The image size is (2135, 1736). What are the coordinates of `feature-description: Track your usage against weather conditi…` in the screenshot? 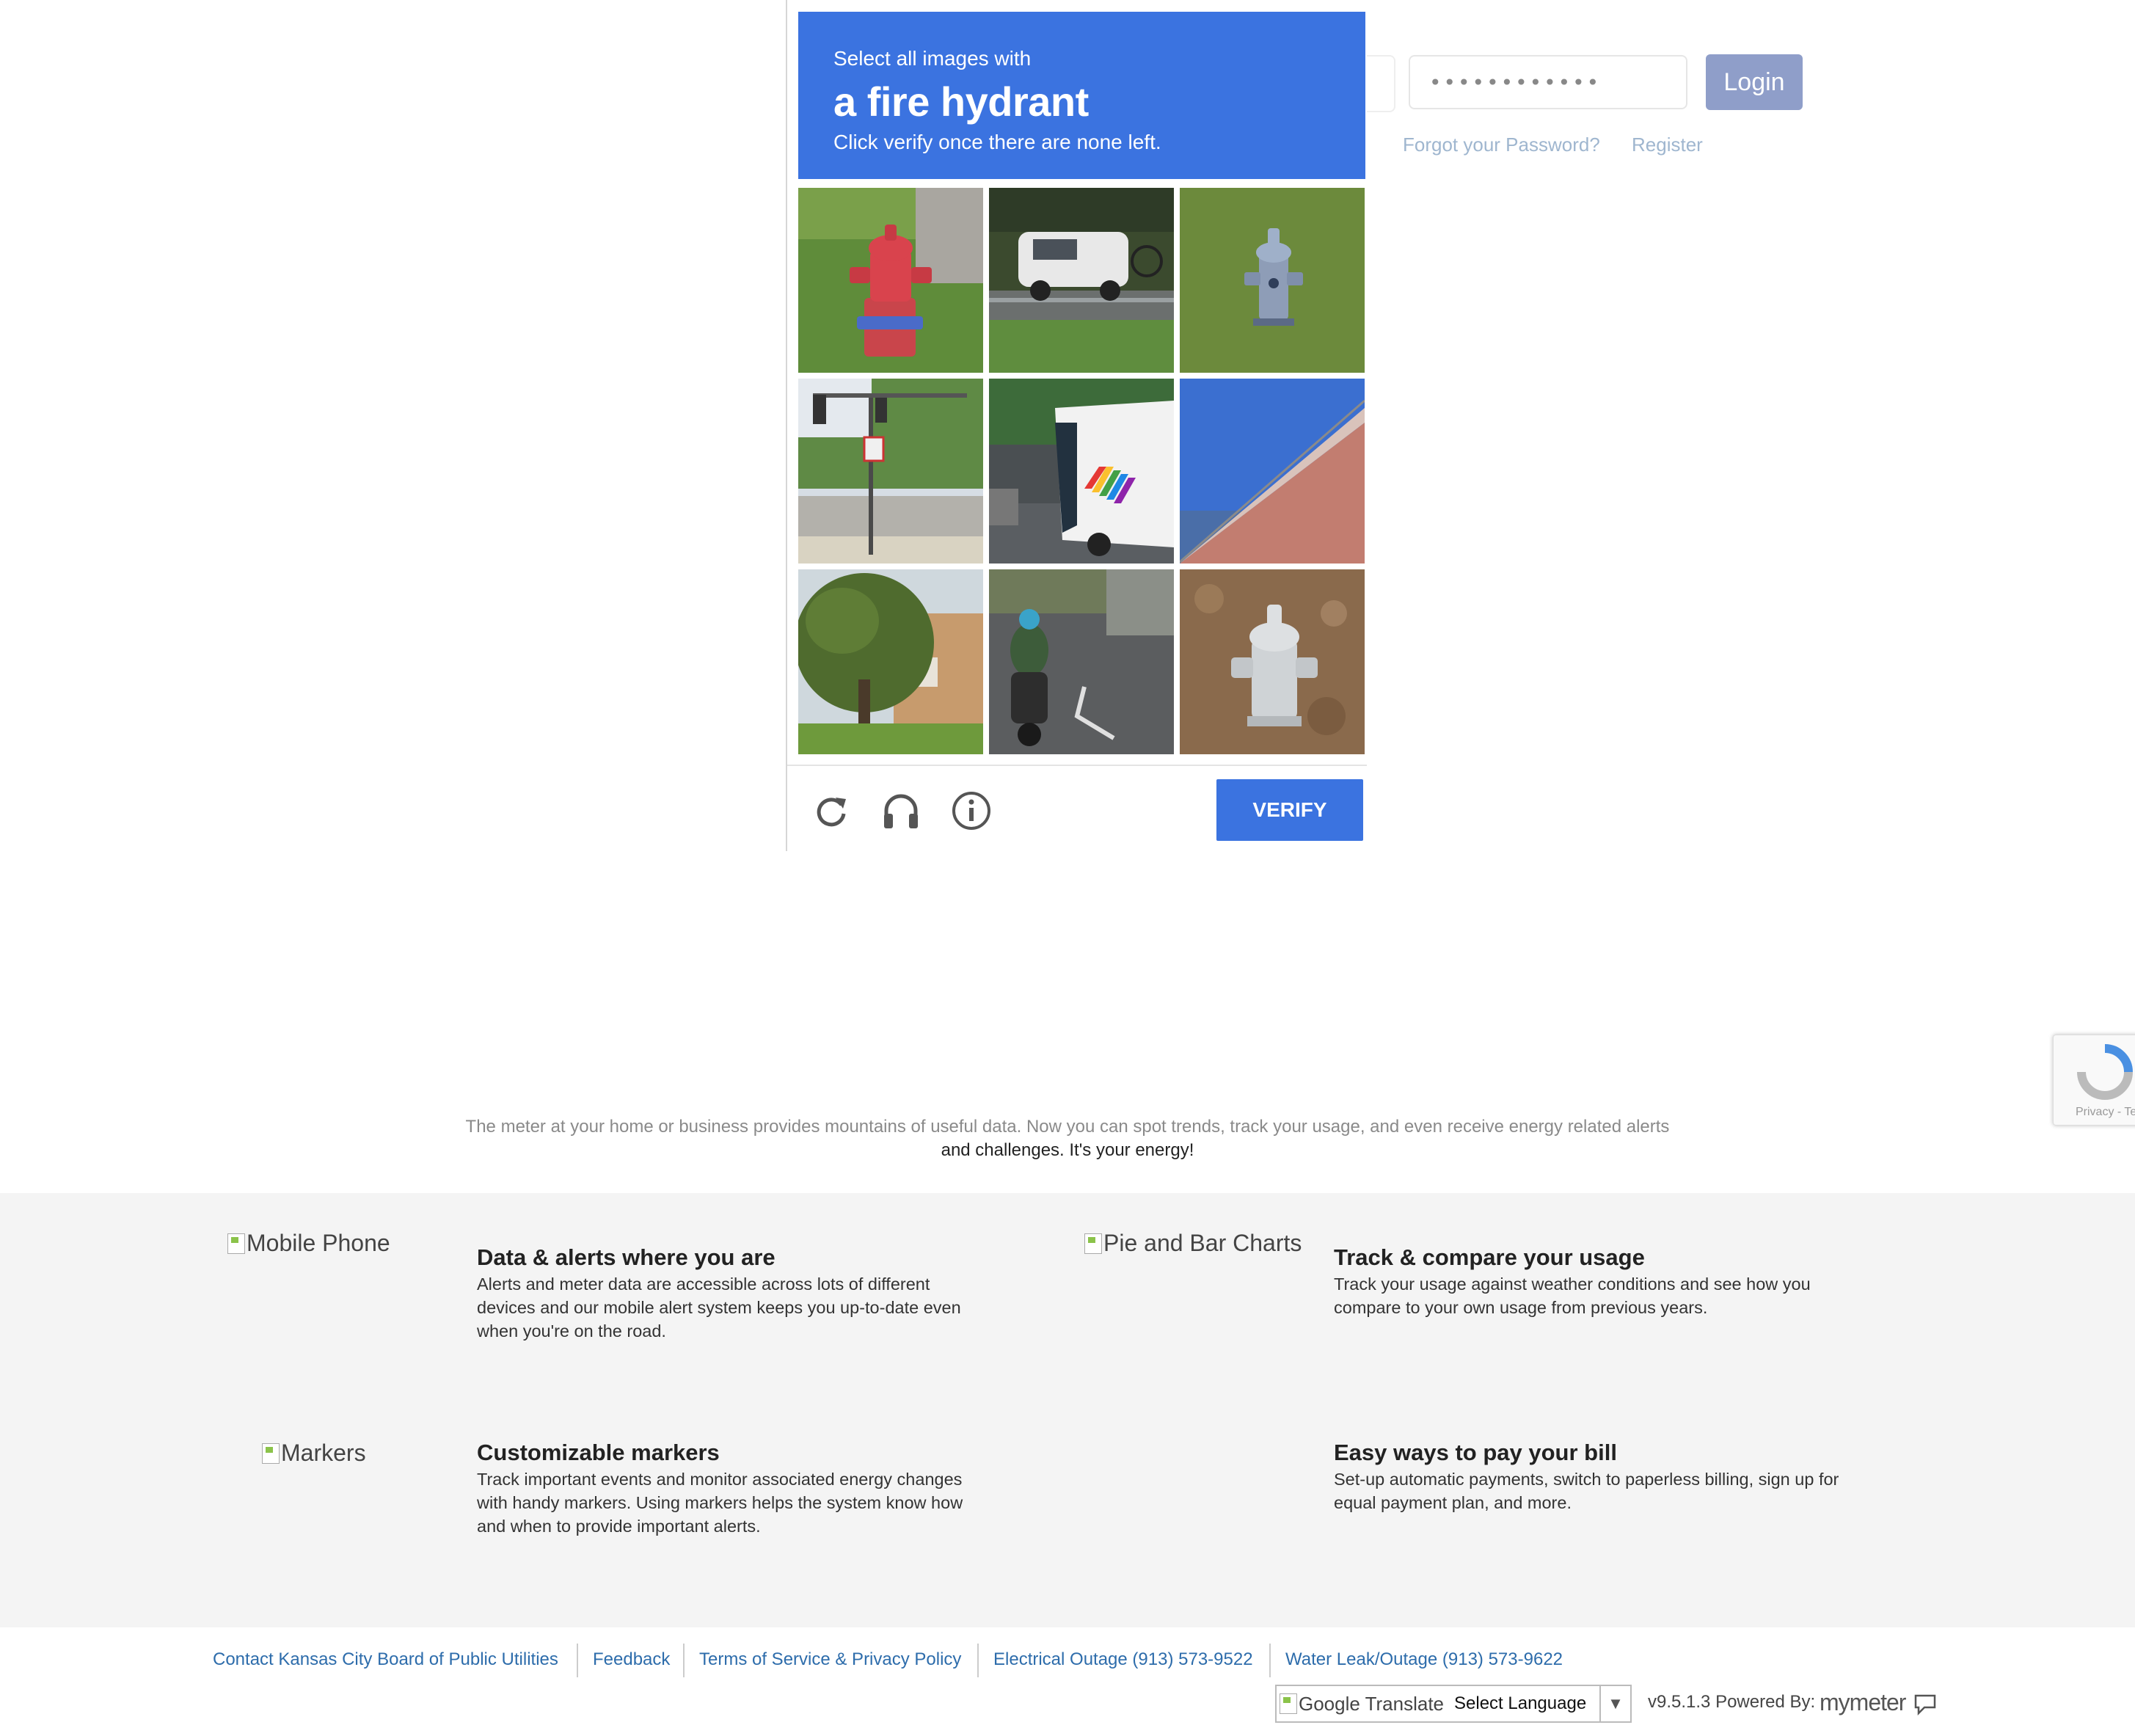 It's located at (1572, 1295).